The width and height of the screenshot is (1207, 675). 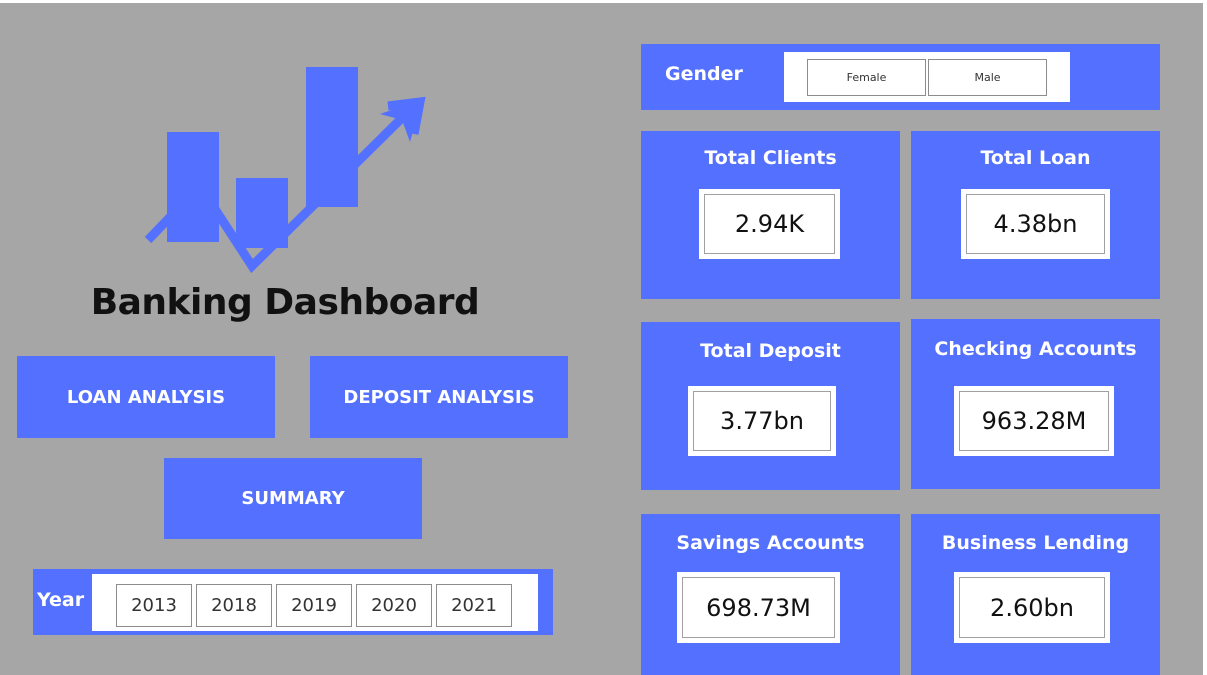 I want to click on summary-button: SUMMARY, so click(x=293, y=498).